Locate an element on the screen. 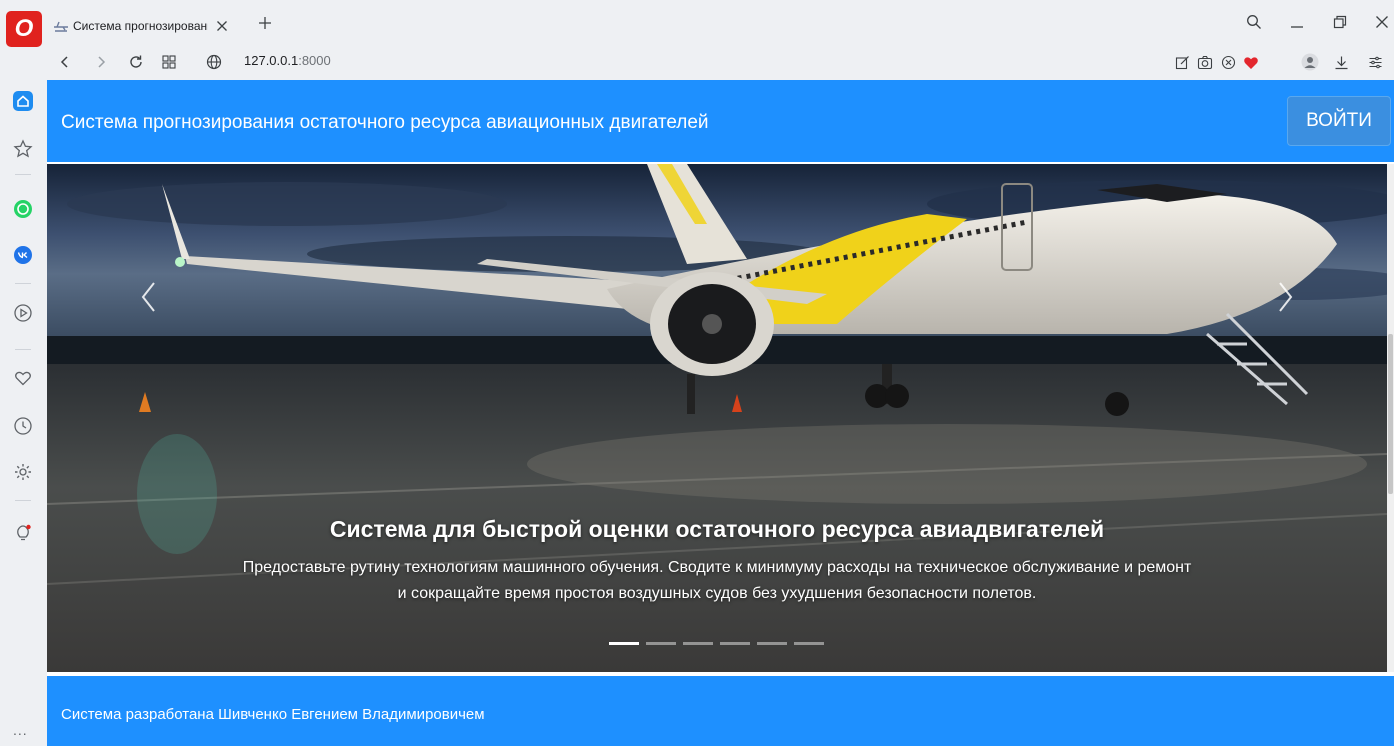  player-icon is located at coordinates (23, 313).